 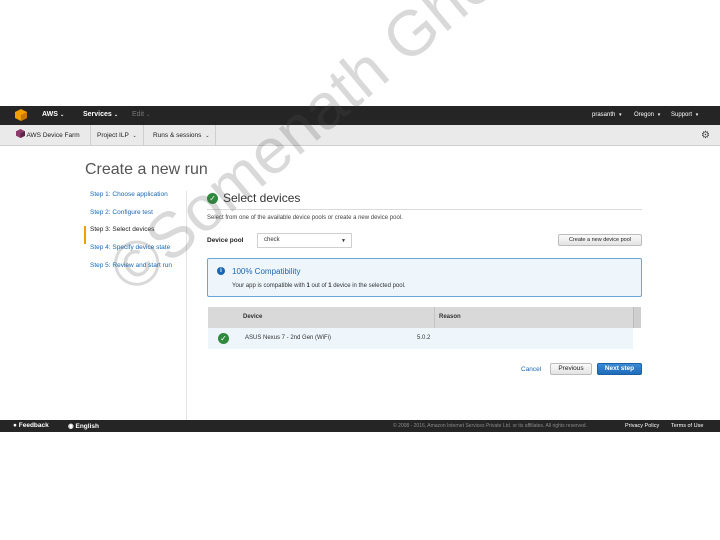 I want to click on device-os-version: 5.0.2, so click(x=424, y=338).